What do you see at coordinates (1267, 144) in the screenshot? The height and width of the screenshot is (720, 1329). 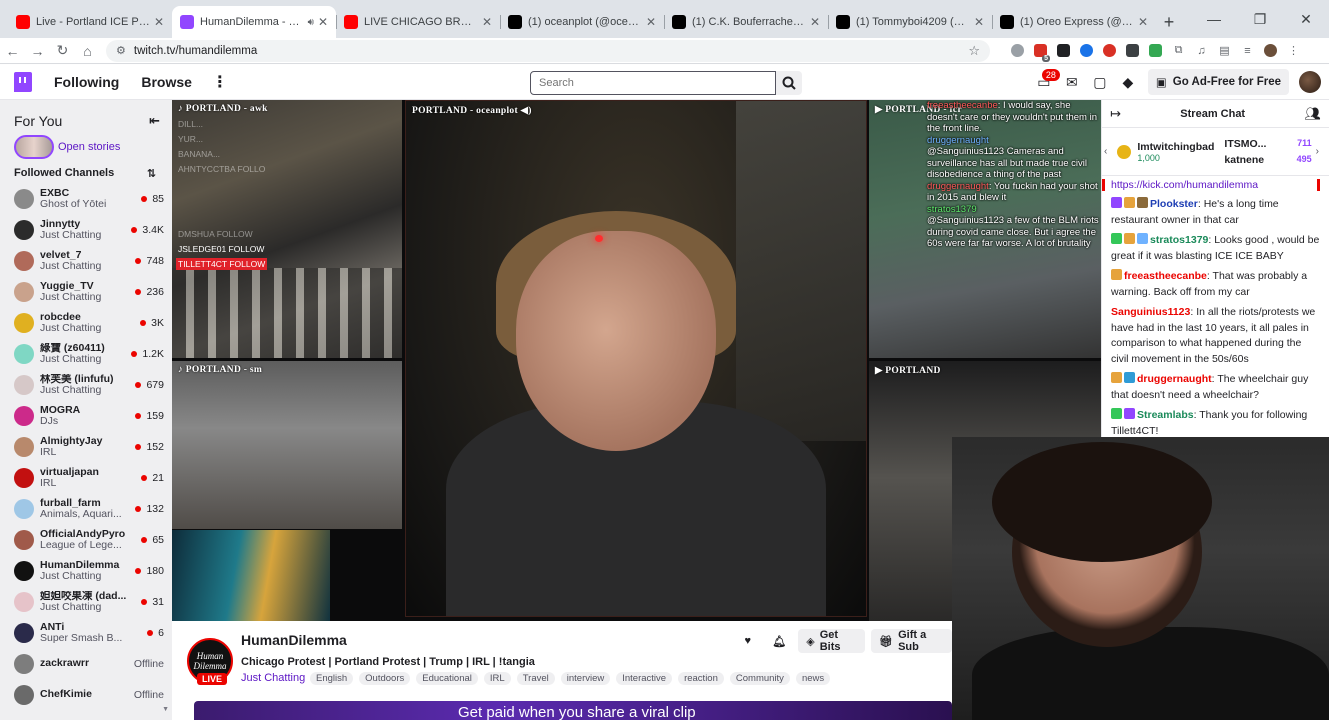 I see `leaderboard-entry: ITSMO... 711` at bounding box center [1267, 144].